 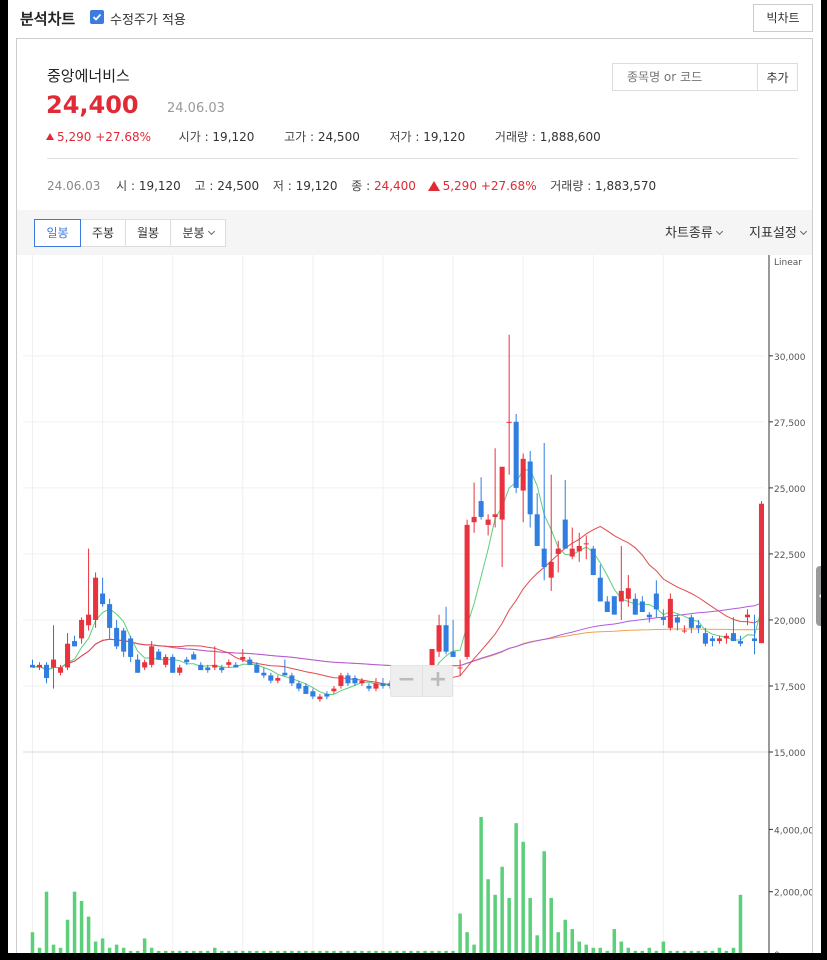 What do you see at coordinates (406, 681) in the screenshot?
I see `zoom-out-button: −` at bounding box center [406, 681].